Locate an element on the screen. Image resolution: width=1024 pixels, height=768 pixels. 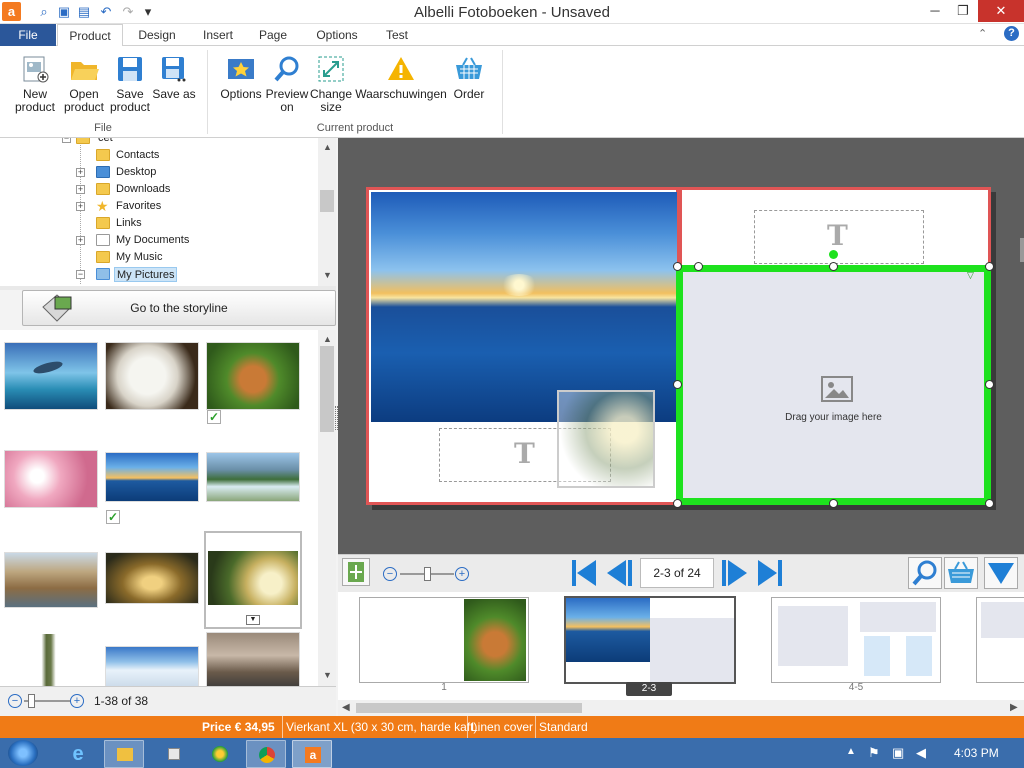
dropdown-arrow-icon: ▼ is located at coordinates (253, 620).